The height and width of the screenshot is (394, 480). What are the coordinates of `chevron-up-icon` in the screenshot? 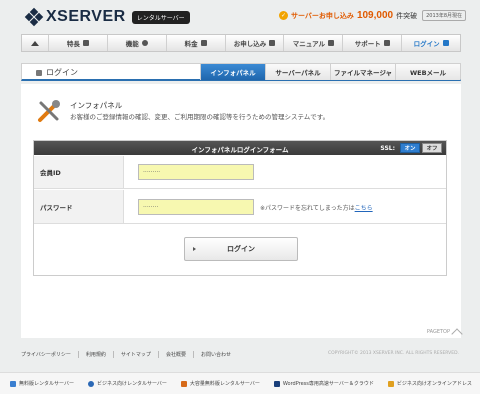 It's located at (457, 334).